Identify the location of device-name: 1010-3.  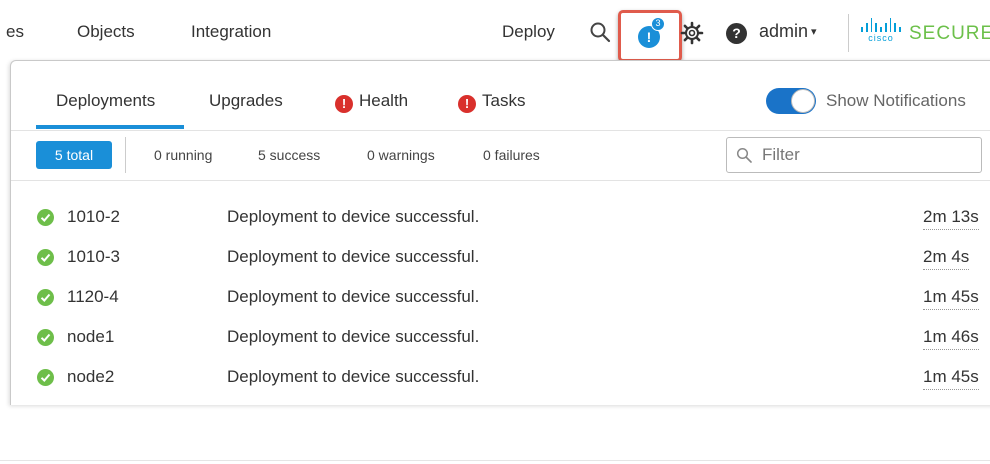
(93, 256).